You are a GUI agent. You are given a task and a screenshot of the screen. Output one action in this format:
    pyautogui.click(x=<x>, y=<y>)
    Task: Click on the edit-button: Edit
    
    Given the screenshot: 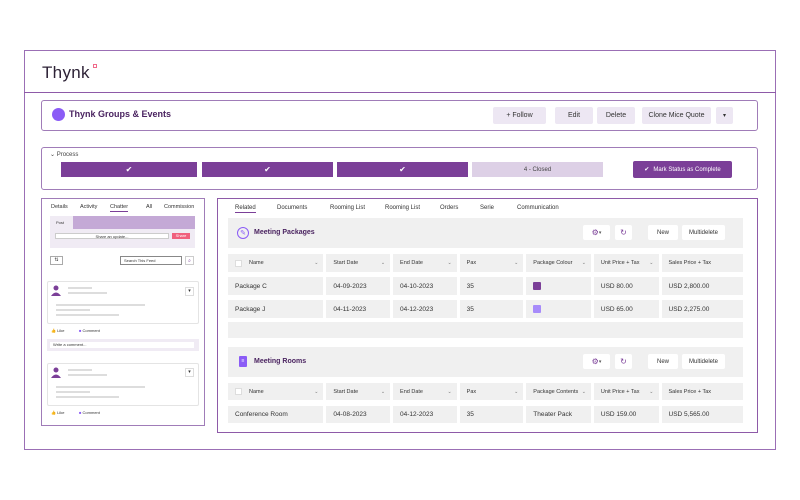 What is the action you would take?
    pyautogui.click(x=574, y=115)
    